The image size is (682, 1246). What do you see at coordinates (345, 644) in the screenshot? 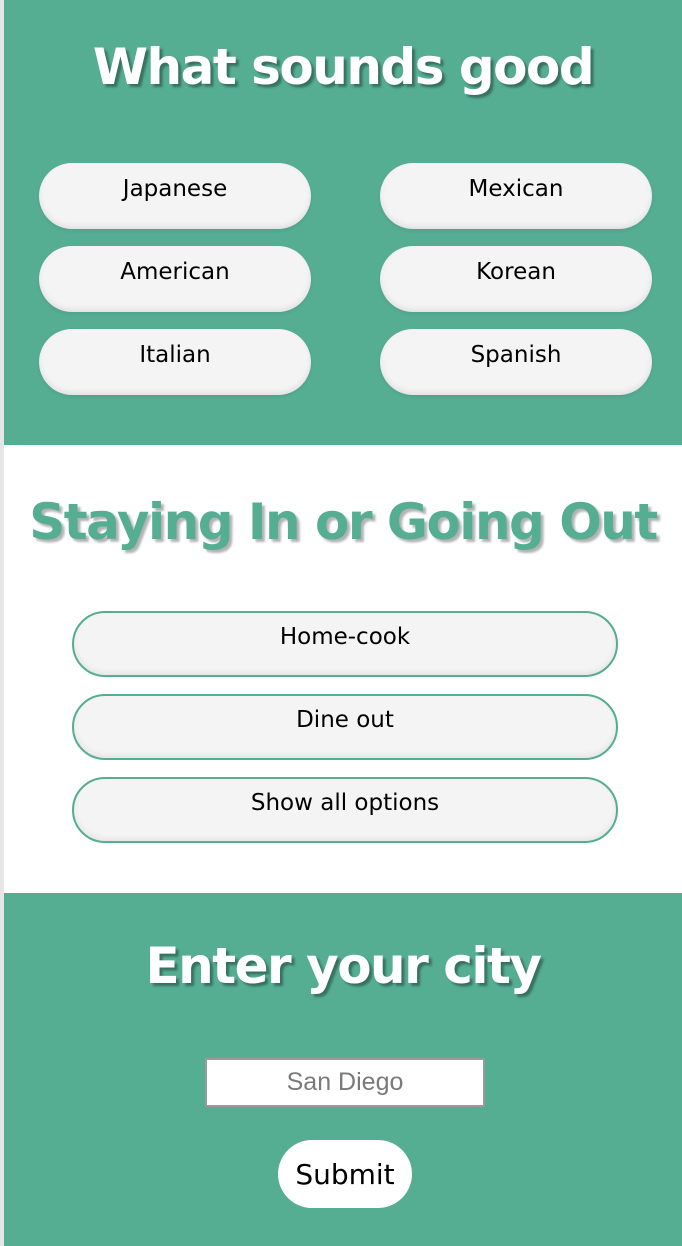
I see `home-cook-button: Home-cook` at bounding box center [345, 644].